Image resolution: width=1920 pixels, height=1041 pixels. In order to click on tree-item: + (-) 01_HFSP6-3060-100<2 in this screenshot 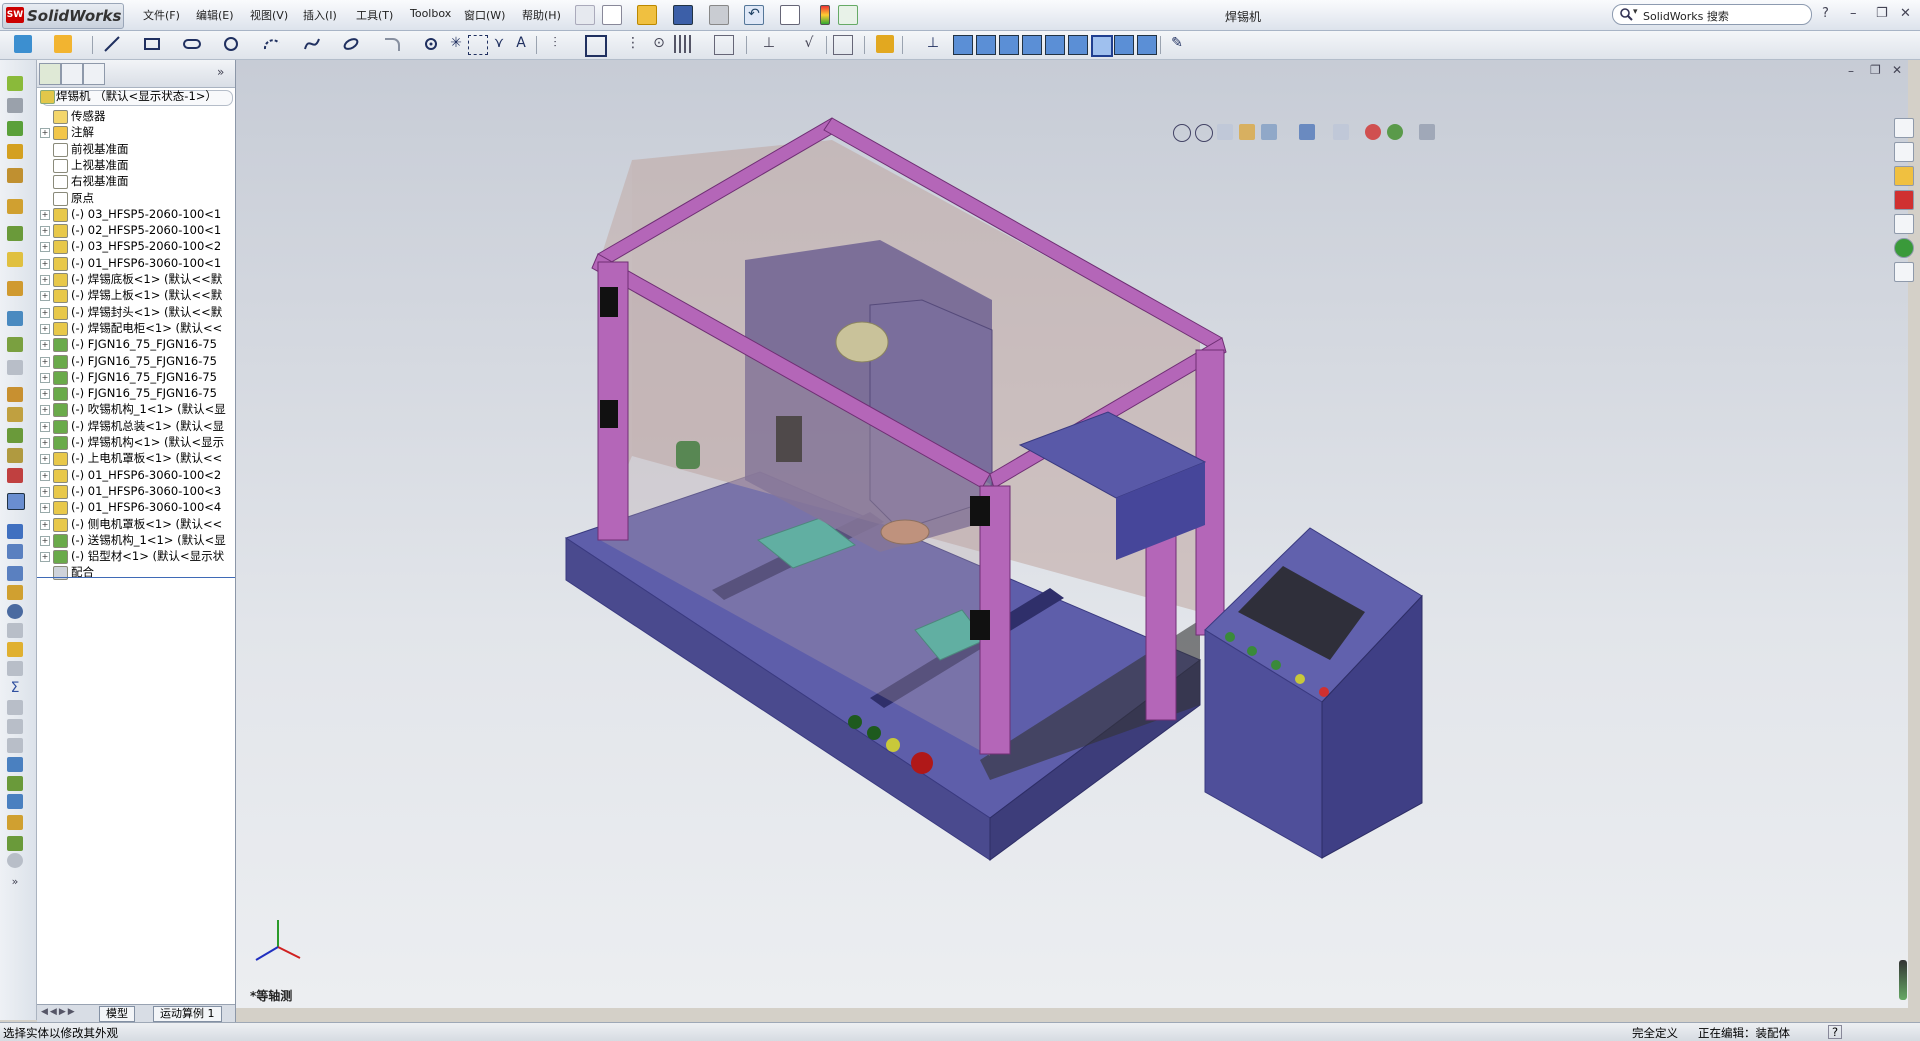, I will do `click(136, 475)`.